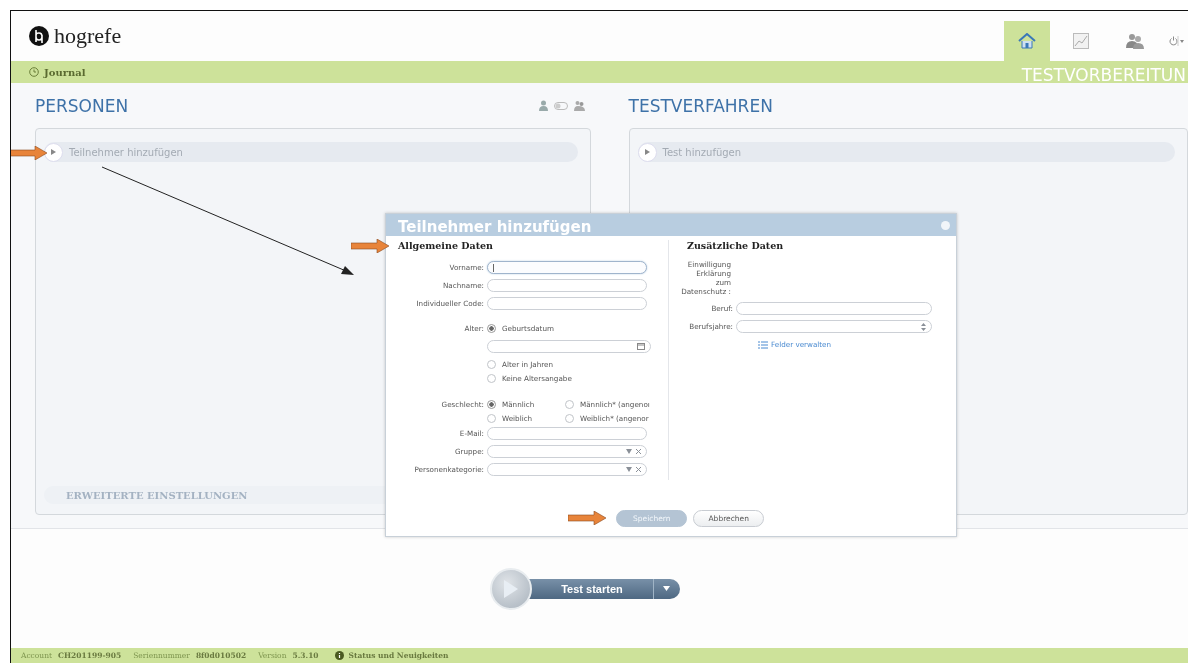 The height and width of the screenshot is (664, 1189). Describe the element at coordinates (641, 346) in the screenshot. I see `calendar-icon` at that location.